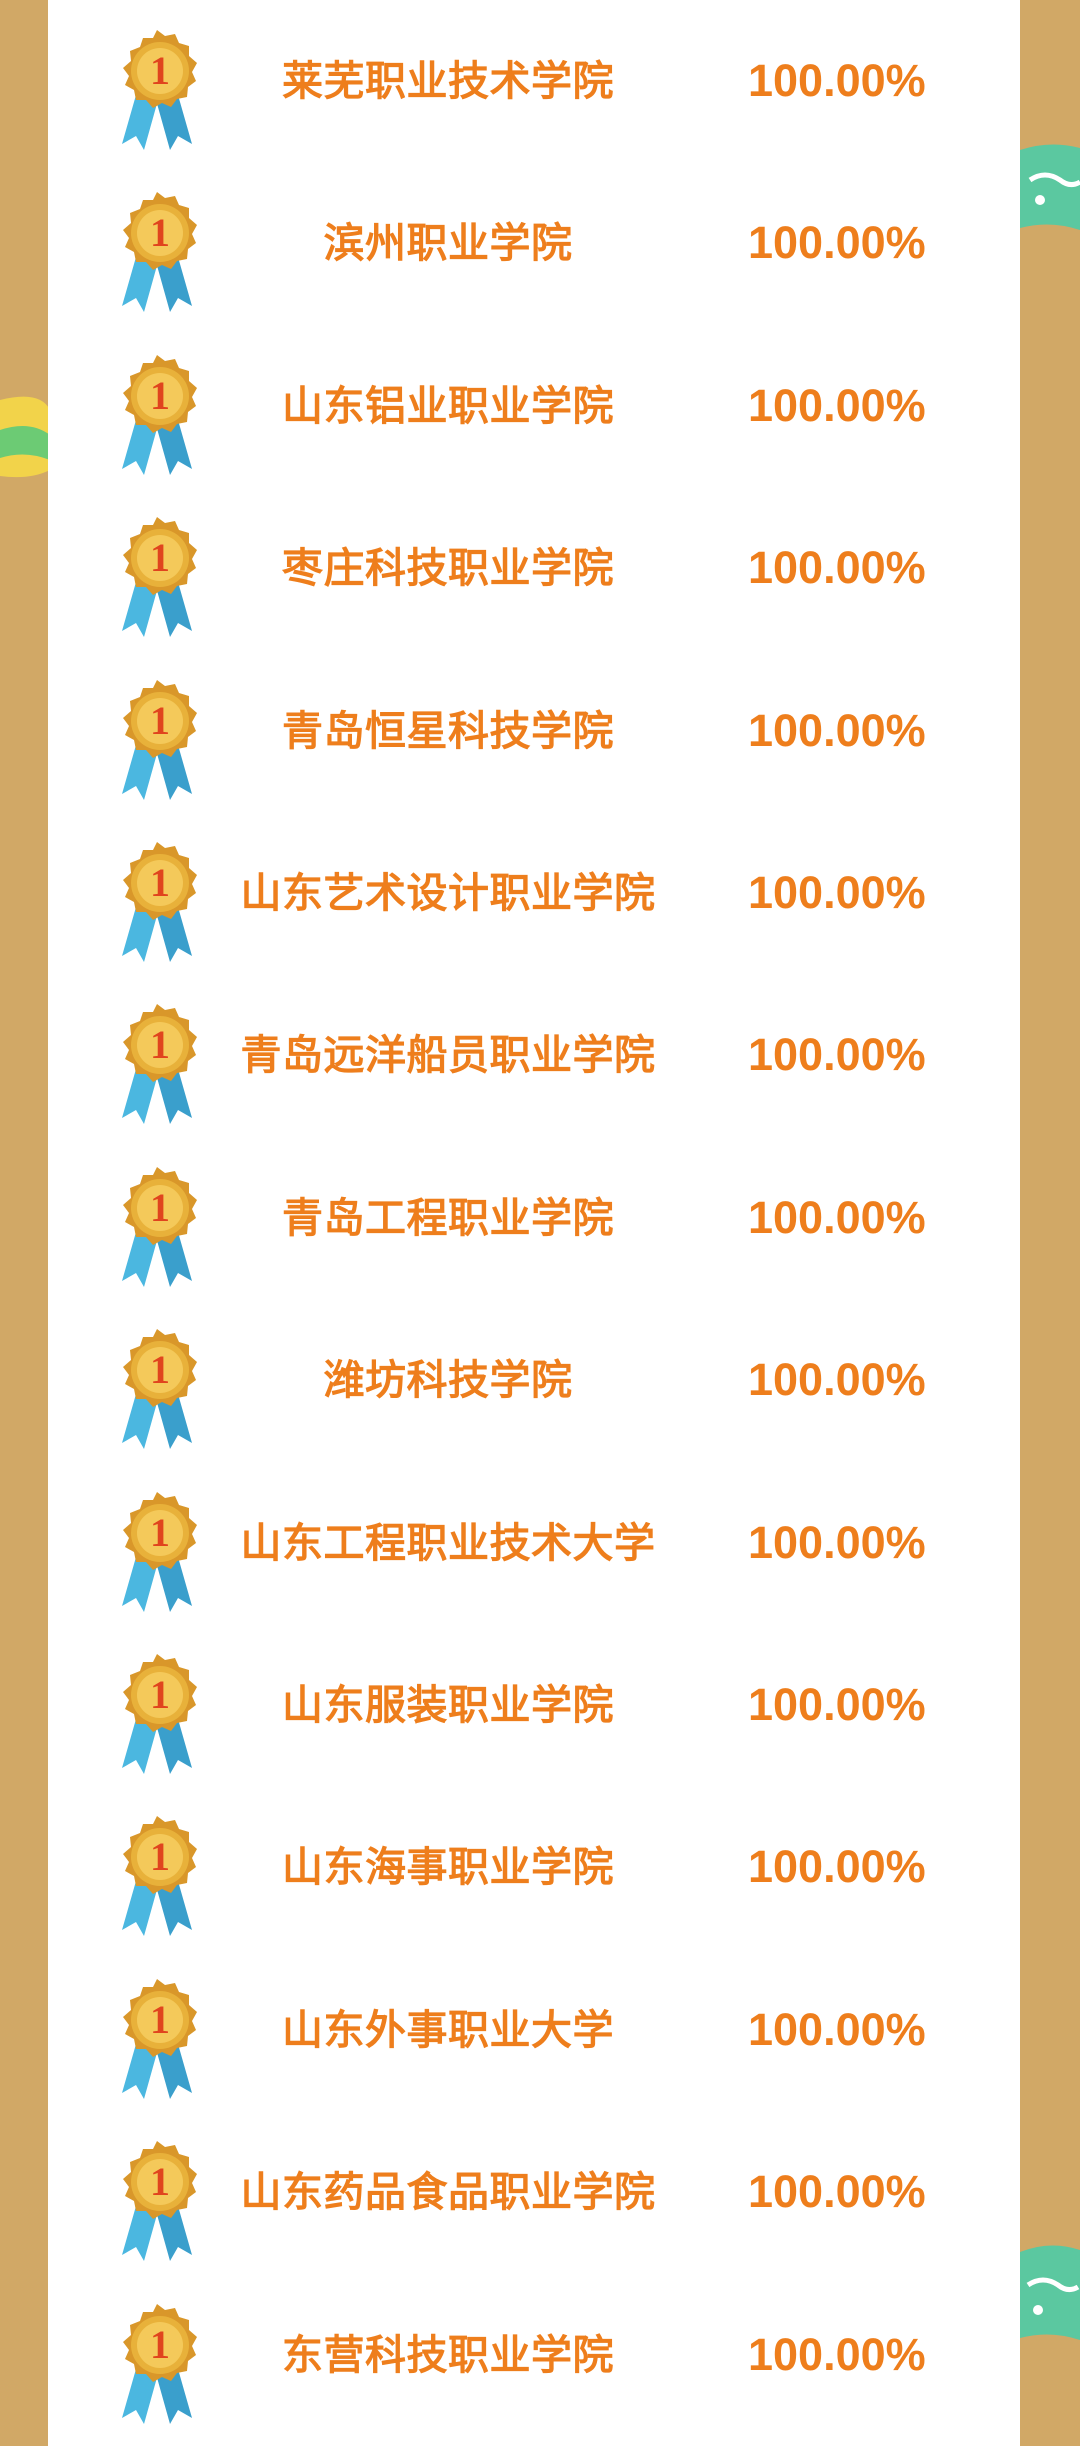 The height and width of the screenshot is (2446, 1080). I want to click on list-item: 1 青岛工程职业学院 100.00%, so click(534, 1218).